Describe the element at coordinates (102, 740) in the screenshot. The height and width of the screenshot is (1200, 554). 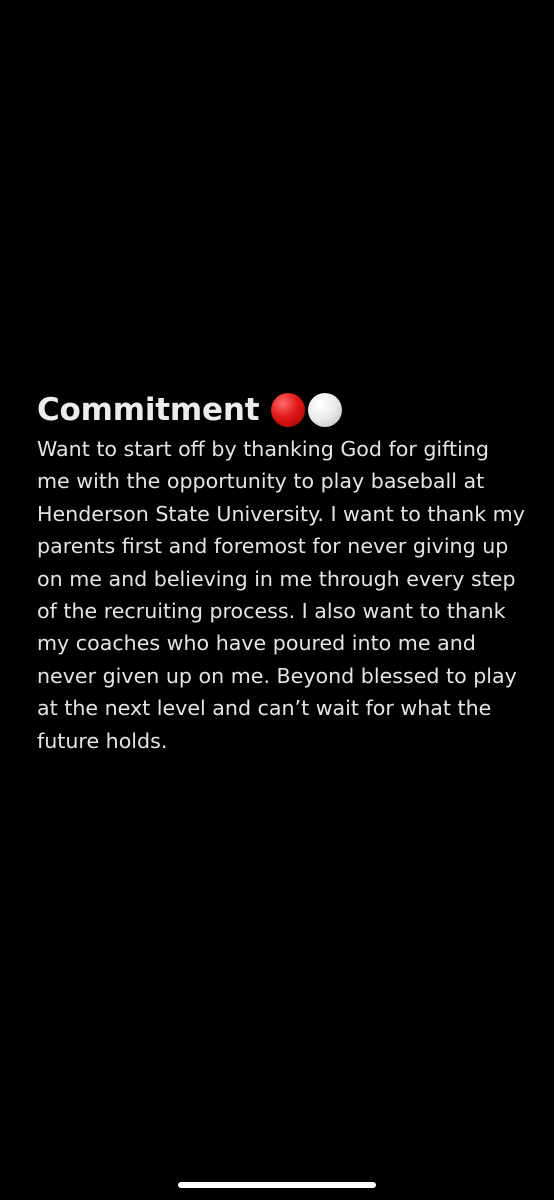
I see `note-body-line: future holds.` at that location.